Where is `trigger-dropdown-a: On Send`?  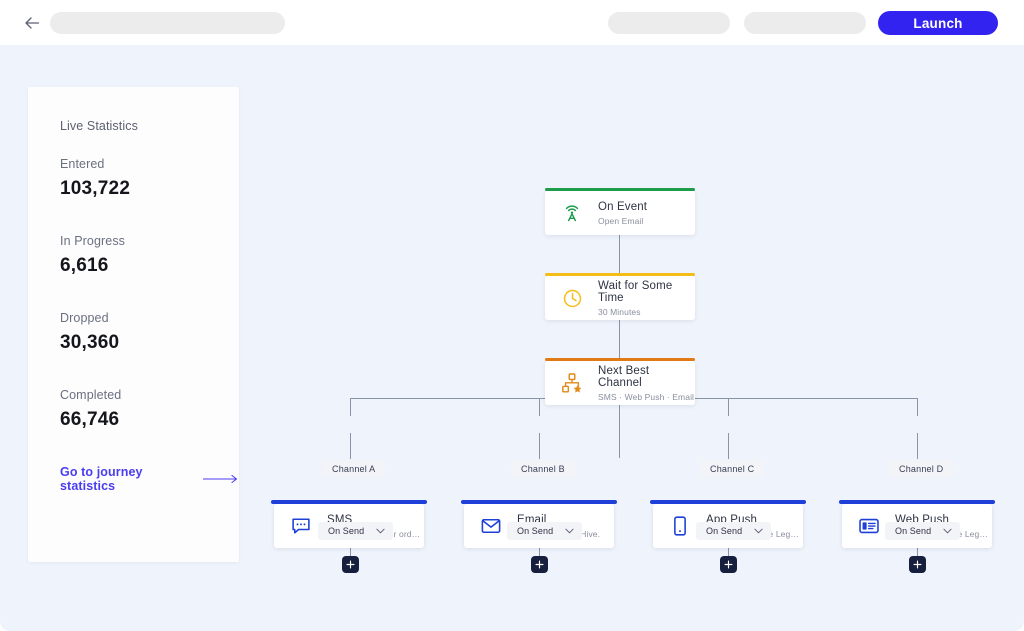
trigger-dropdown-a: On Send is located at coordinates (356, 531).